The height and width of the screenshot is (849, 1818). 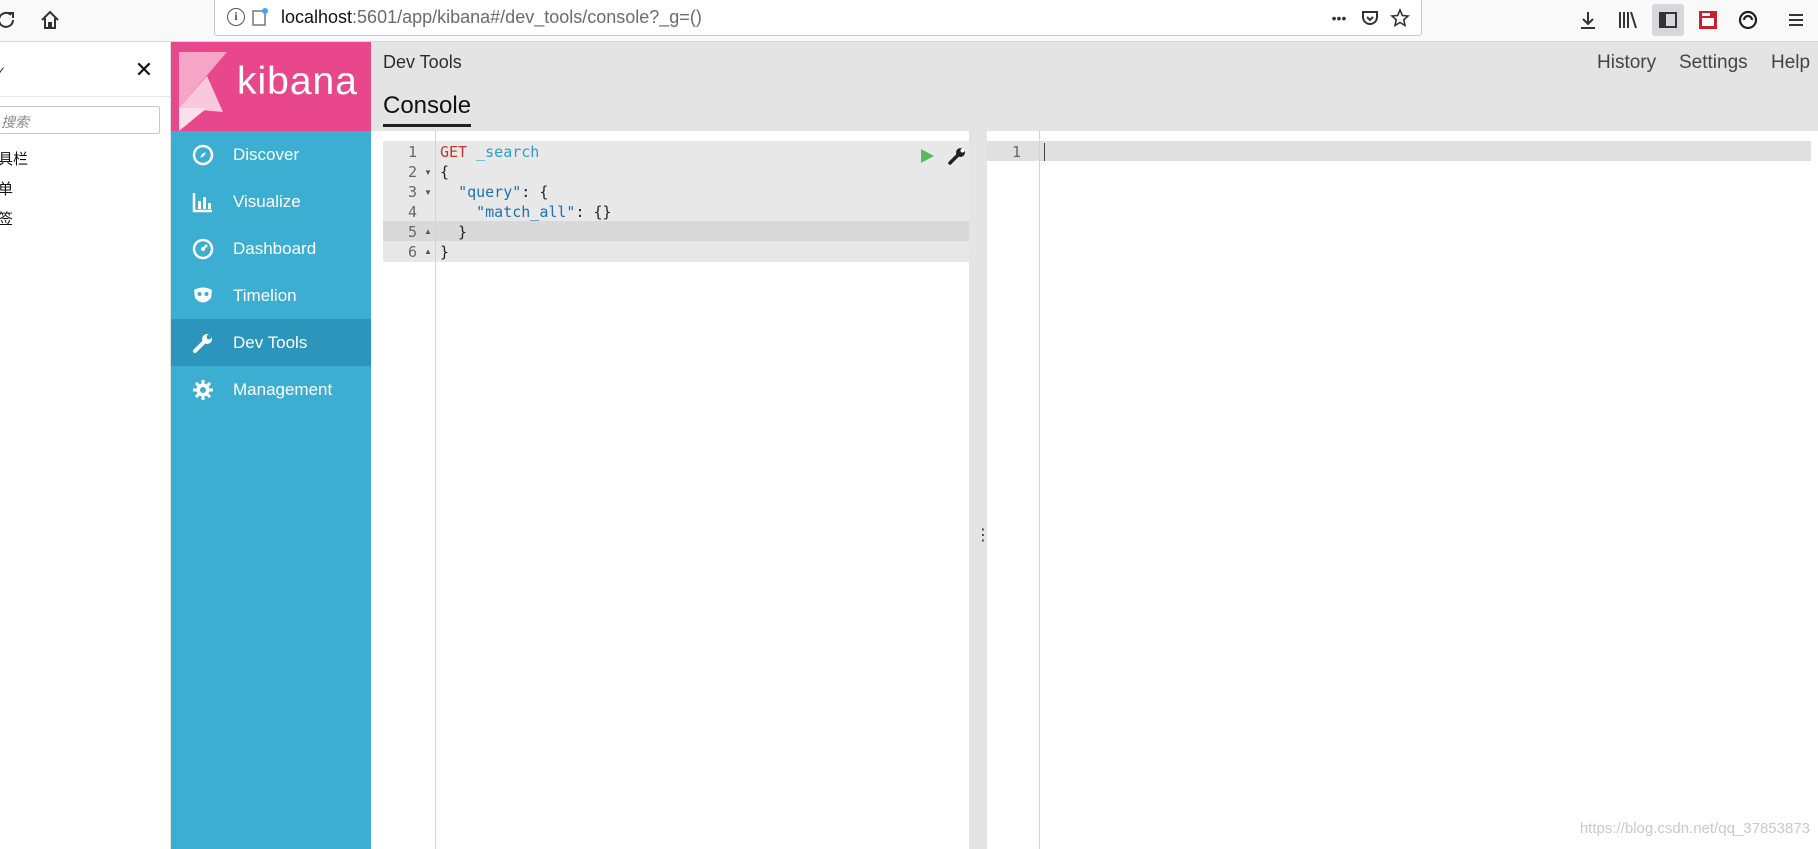 What do you see at coordinates (508, 152) in the screenshot?
I see `request-path: _search` at bounding box center [508, 152].